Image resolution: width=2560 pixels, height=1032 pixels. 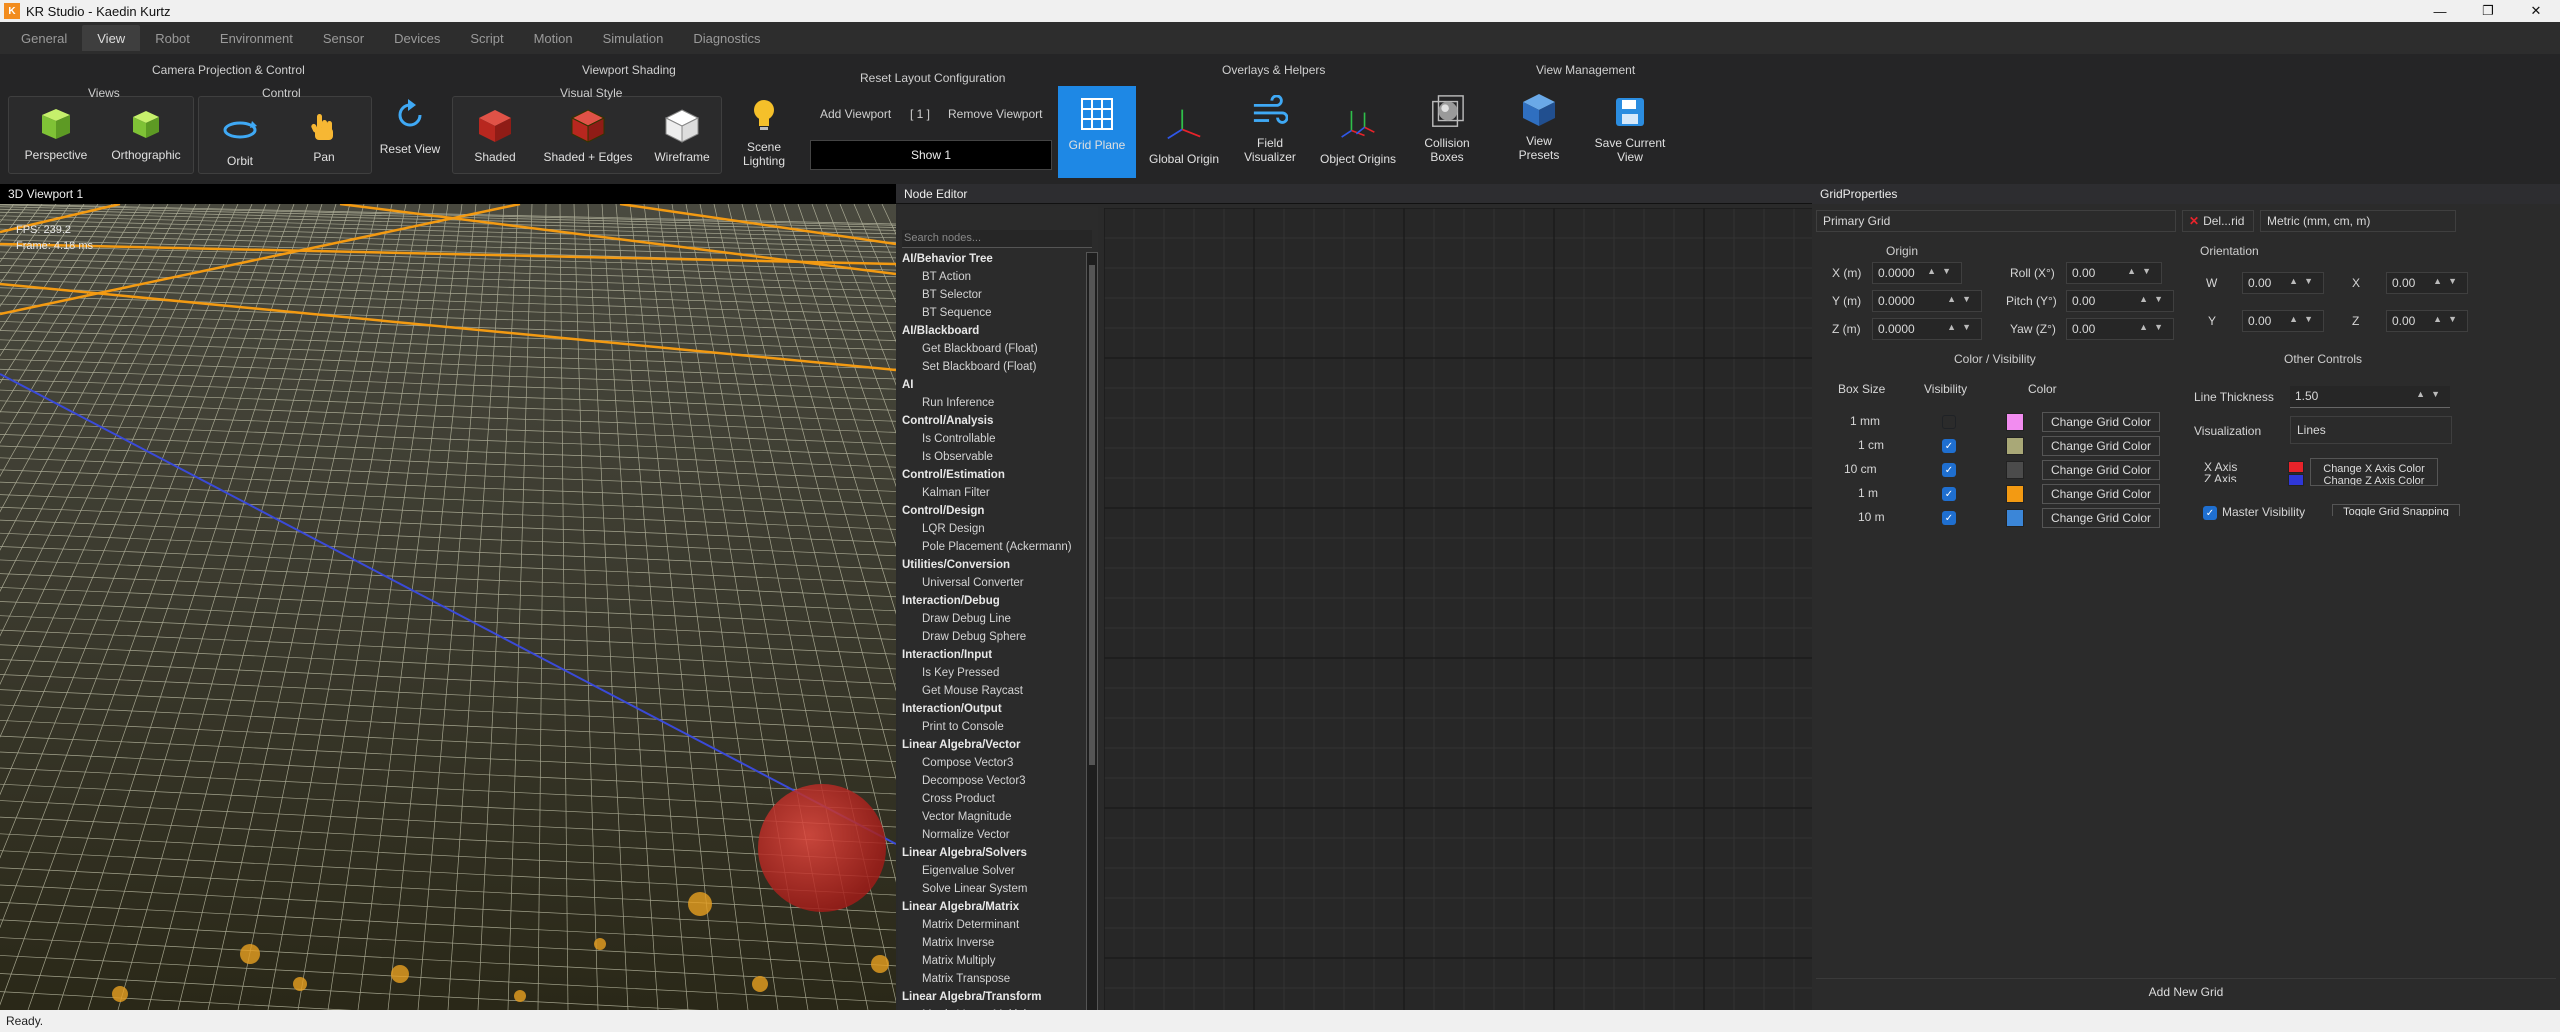 What do you see at coordinates (2374, 480) in the screenshot?
I see `change-z-axis-color-button: Change Z Axis Color` at bounding box center [2374, 480].